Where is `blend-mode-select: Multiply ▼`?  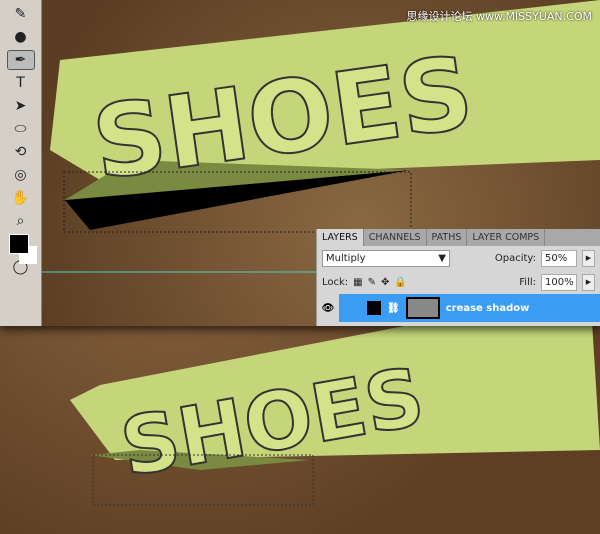 blend-mode-select: Multiply ▼ is located at coordinates (386, 258).